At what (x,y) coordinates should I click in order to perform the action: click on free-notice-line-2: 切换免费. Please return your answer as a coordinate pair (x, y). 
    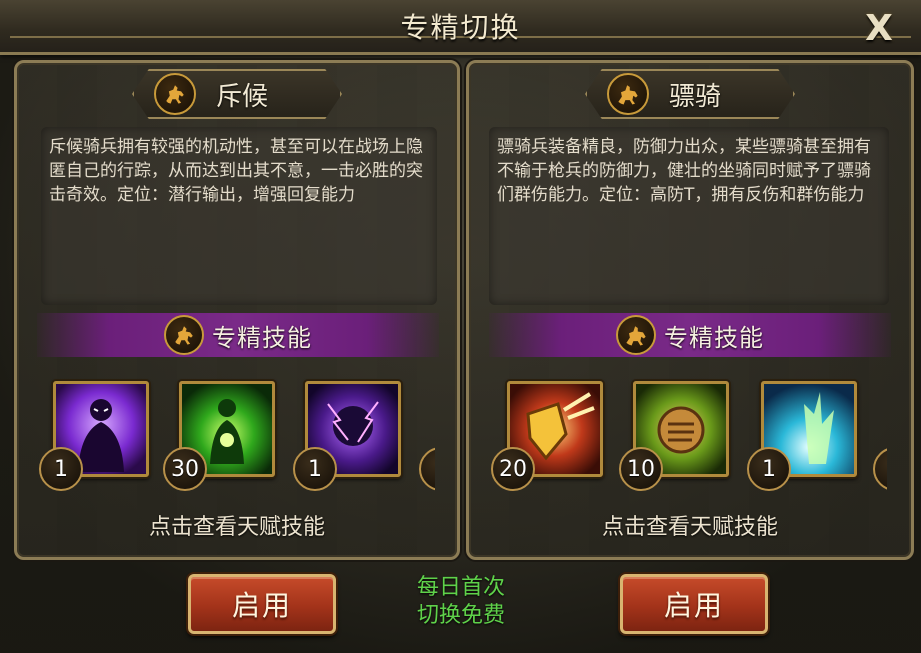
    Looking at the image, I should click on (460, 615).